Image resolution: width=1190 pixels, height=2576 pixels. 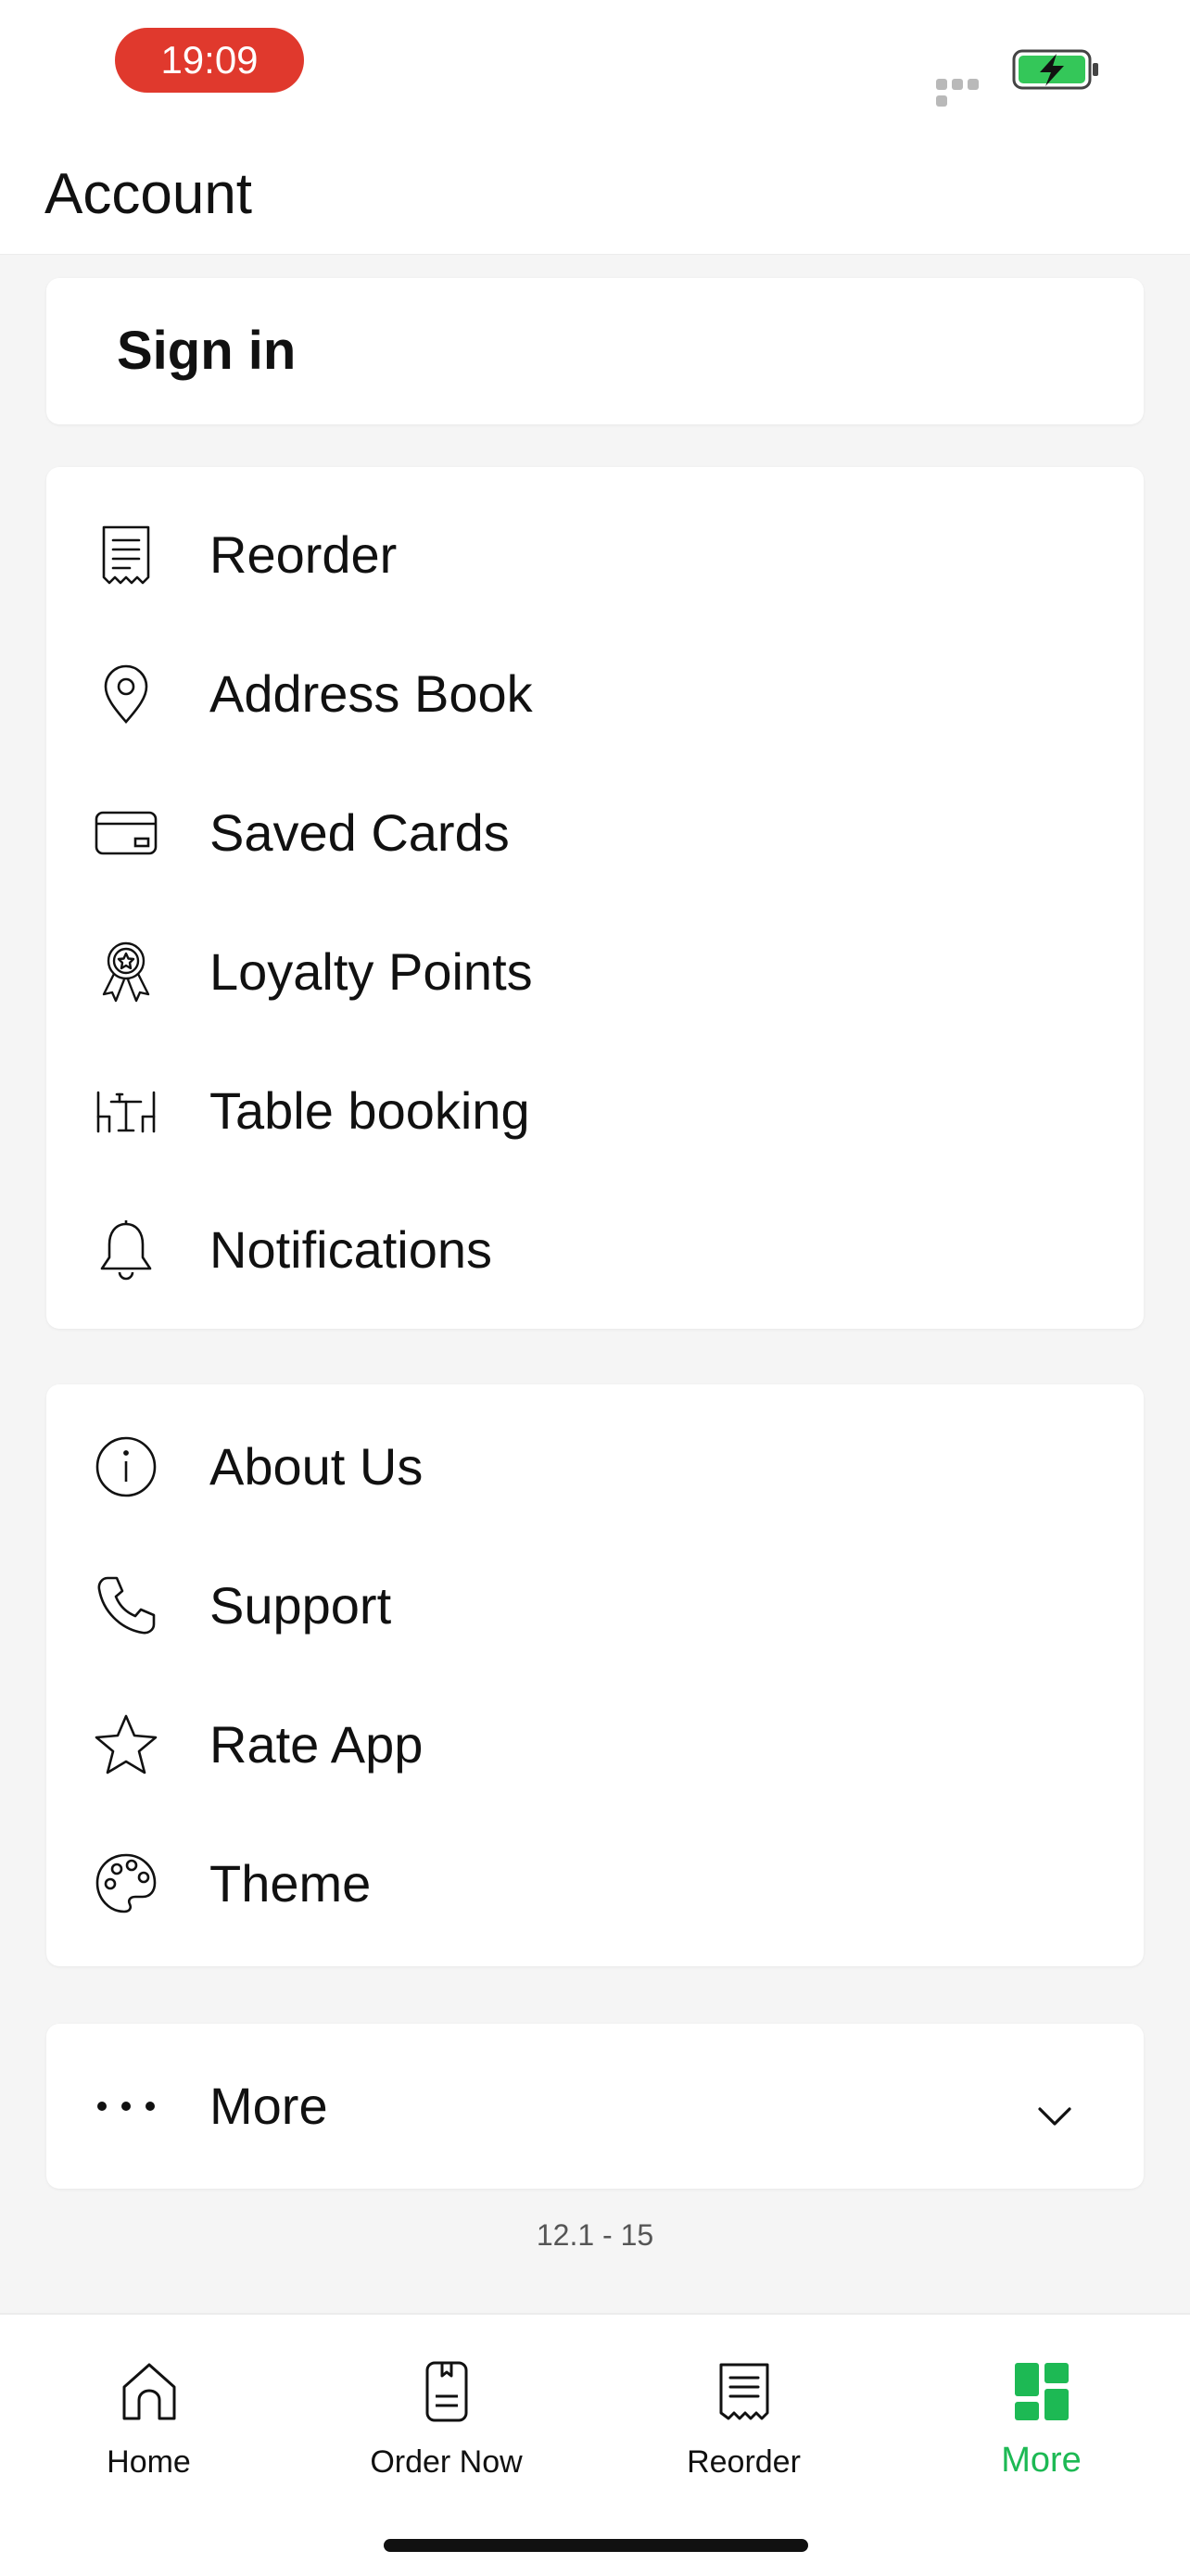 I want to click on menu-item-label: Support, so click(x=300, y=1605).